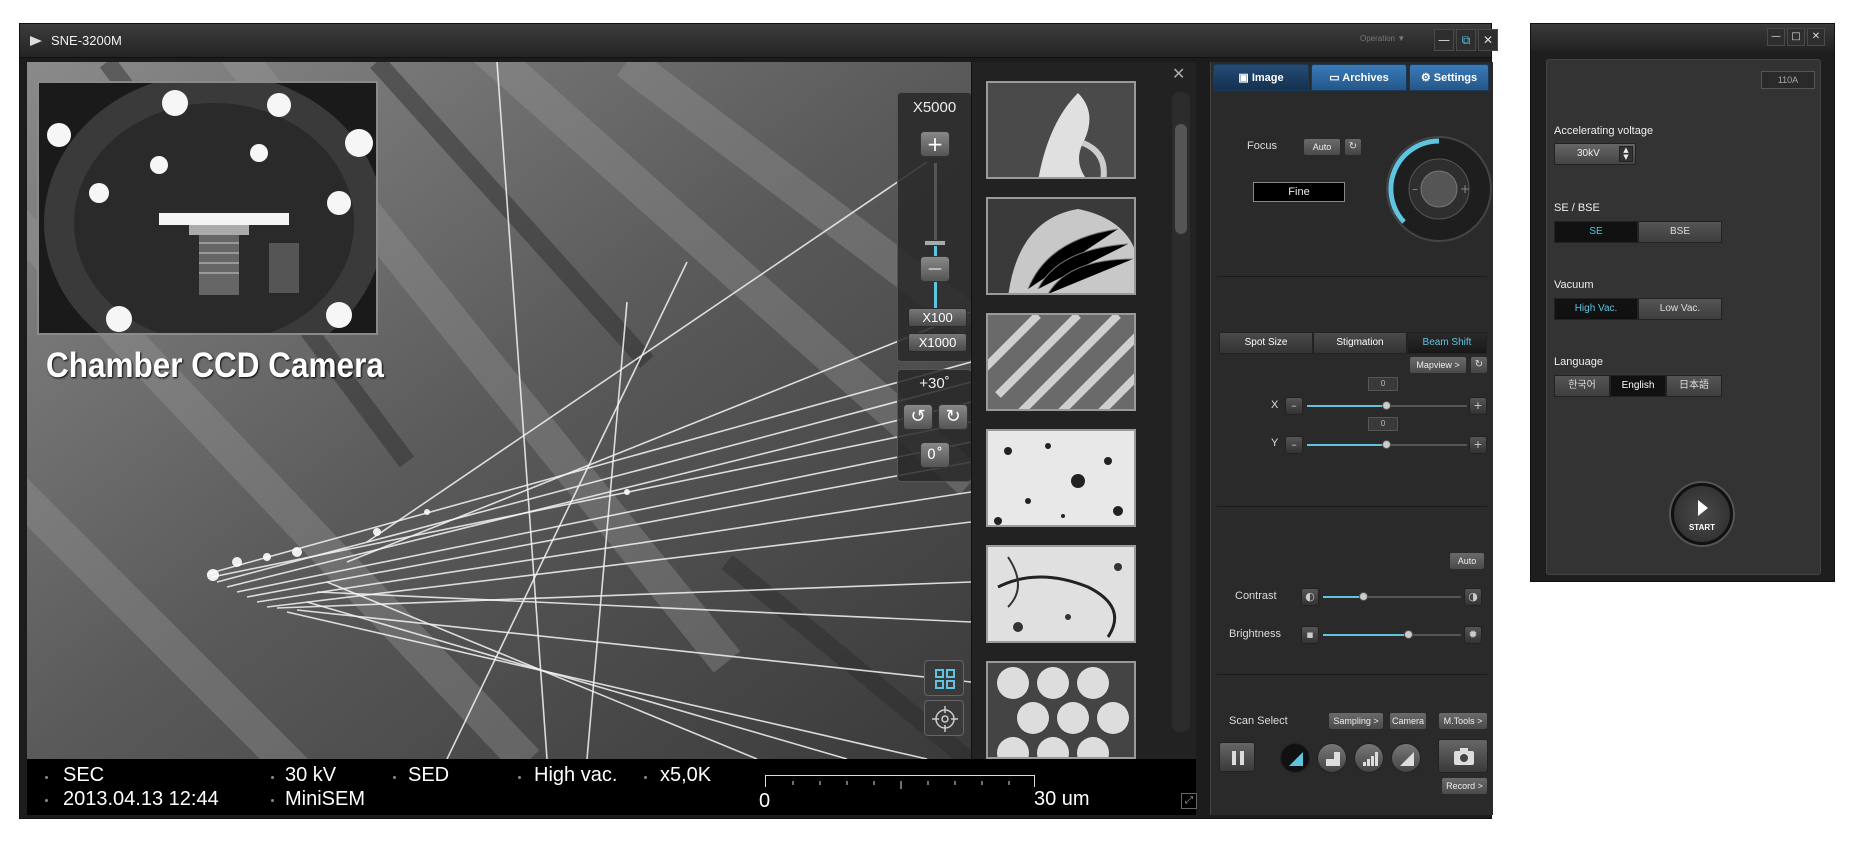 This screenshot has width=1858, height=841. Describe the element at coordinates (207, 208) in the screenshot. I see `chamber-ccd-camera-view` at that location.